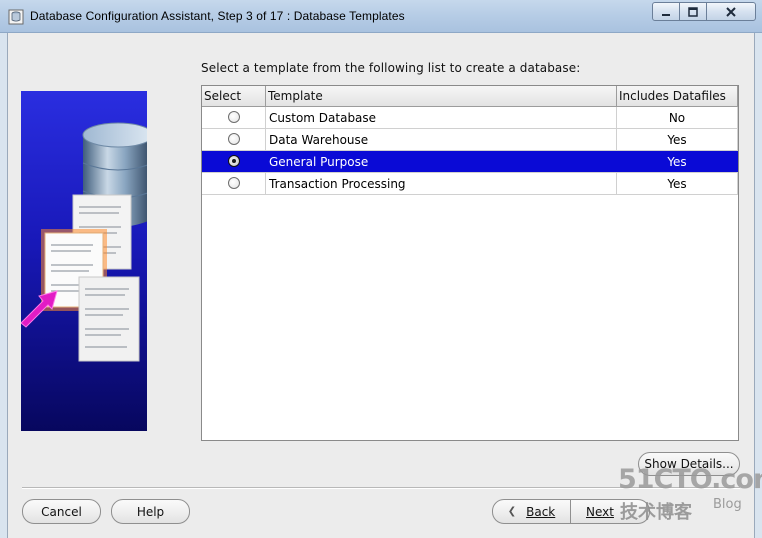  I want to click on database-app-icon, so click(16, 17).